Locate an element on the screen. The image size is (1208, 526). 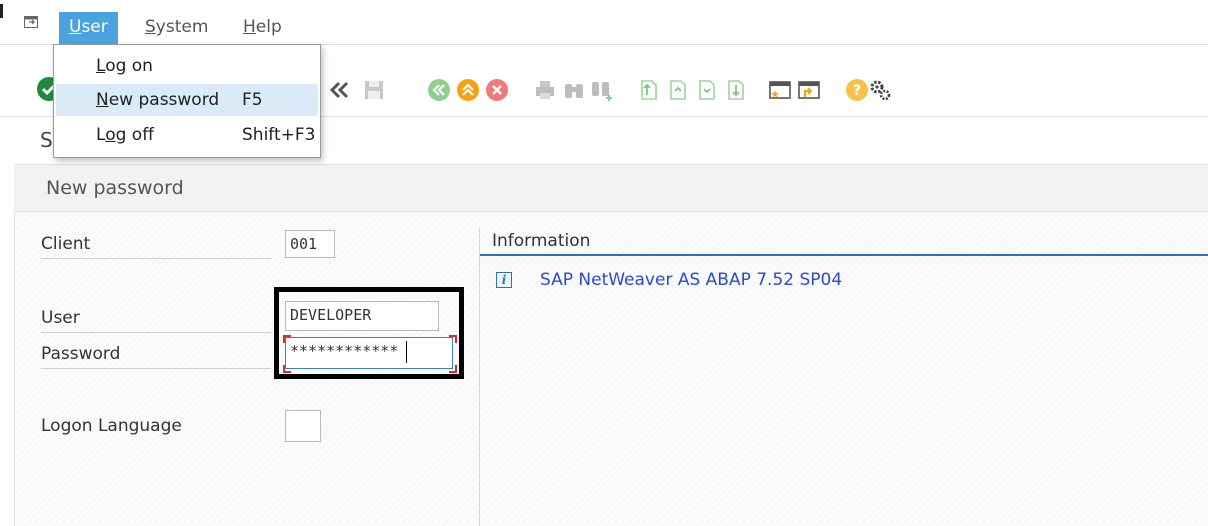
menu-item-shortcut: F5 is located at coordinates (252, 100).